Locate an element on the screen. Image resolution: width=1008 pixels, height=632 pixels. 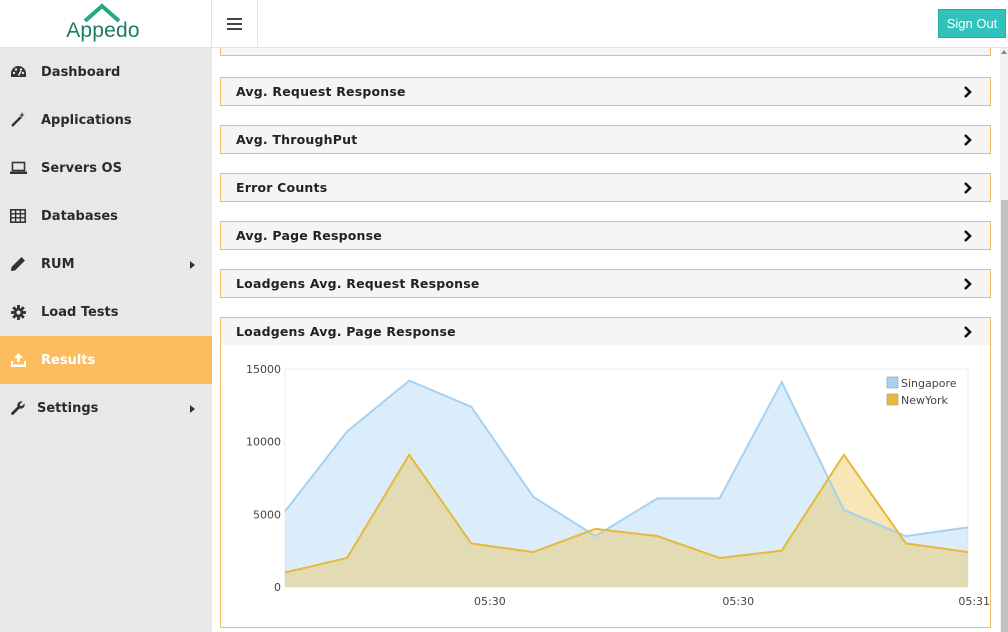
laptop-icon is located at coordinates (18, 168).